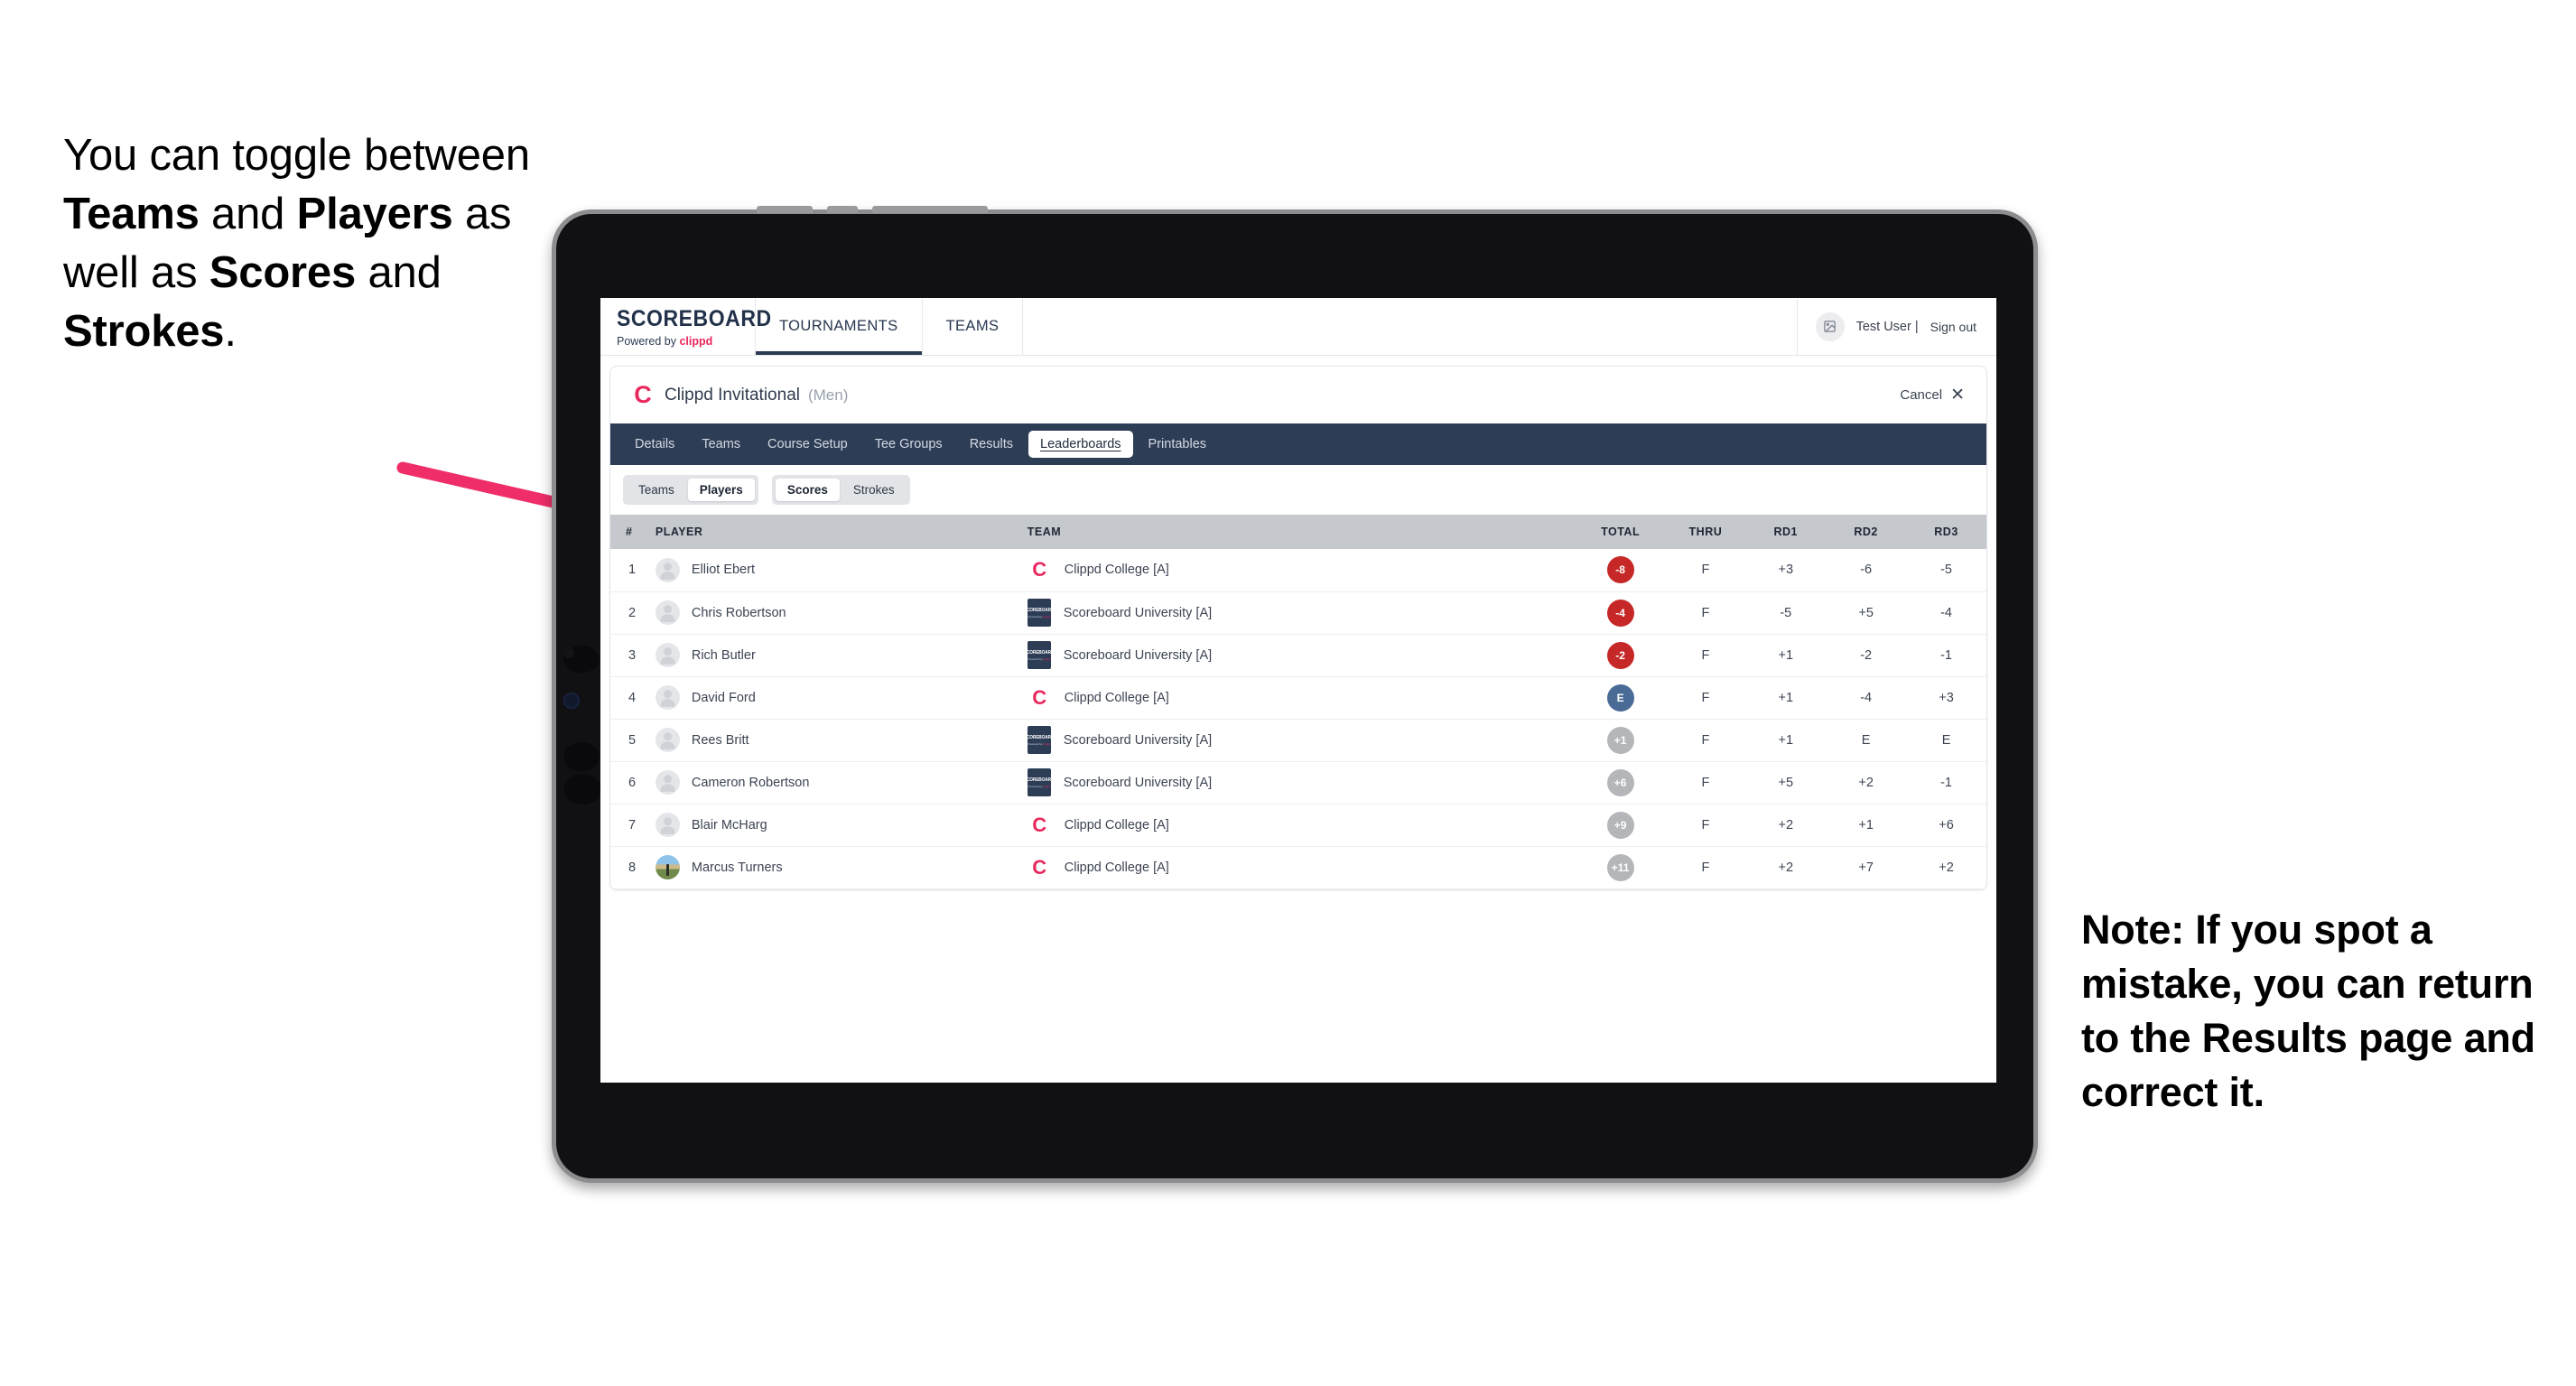 The width and height of the screenshot is (2576, 1386). What do you see at coordinates (721, 490) in the screenshot?
I see `toggle-players: Players` at bounding box center [721, 490].